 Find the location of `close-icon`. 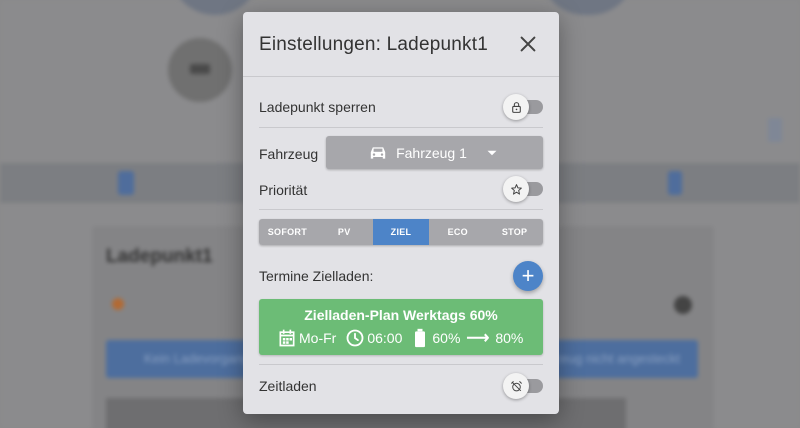

close-icon is located at coordinates (528, 44).